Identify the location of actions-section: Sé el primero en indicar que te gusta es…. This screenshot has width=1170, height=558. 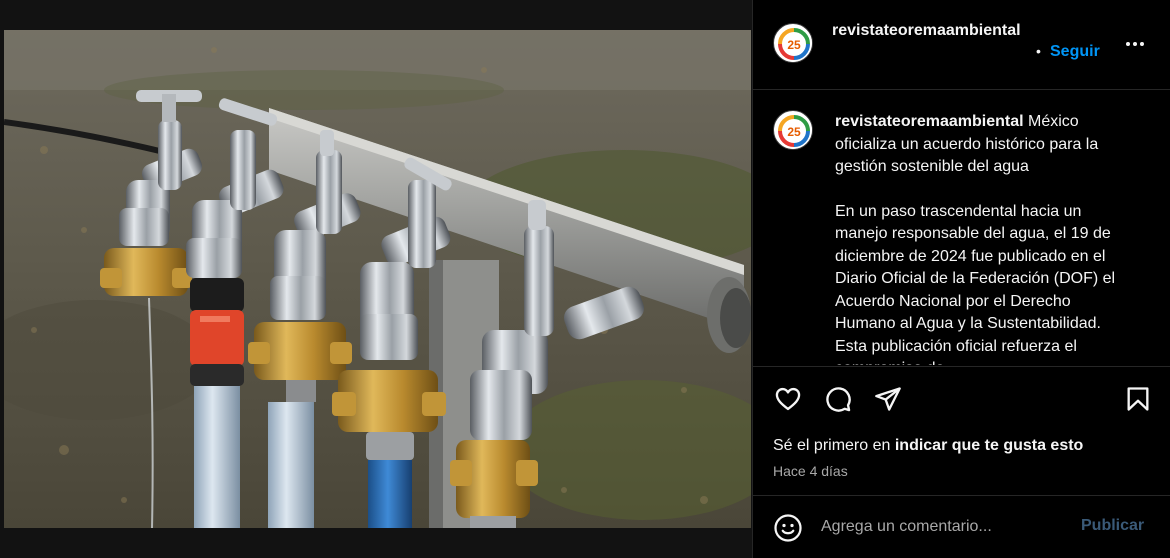
(961, 431).